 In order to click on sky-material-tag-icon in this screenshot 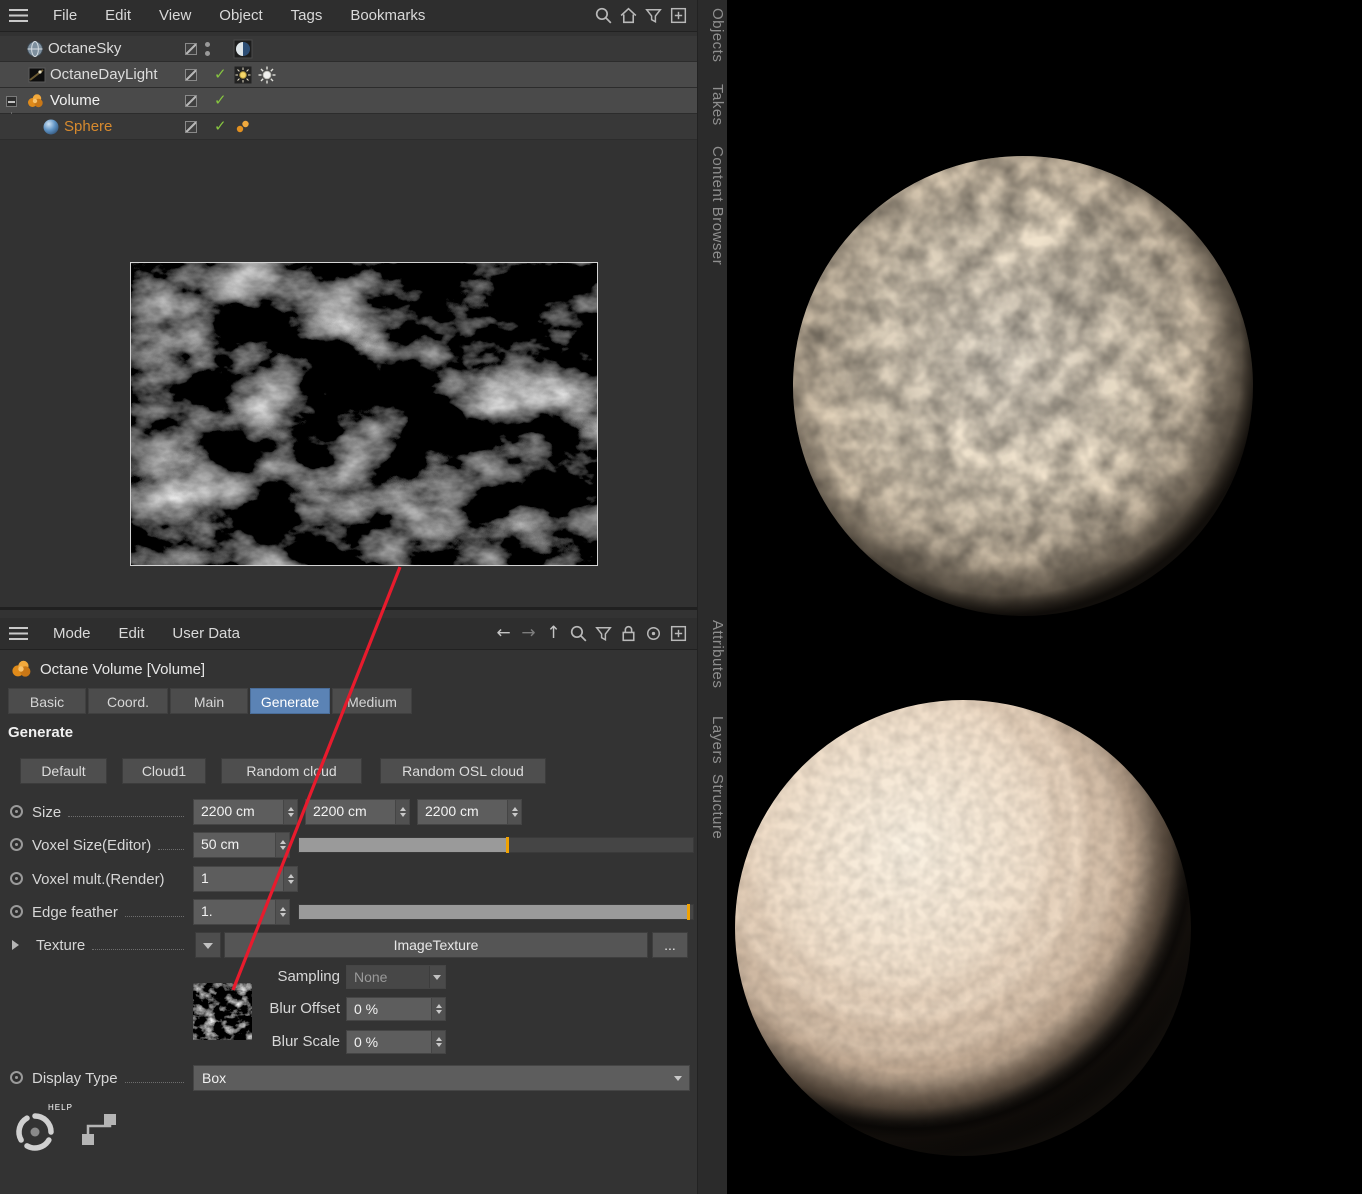, I will do `click(243, 49)`.